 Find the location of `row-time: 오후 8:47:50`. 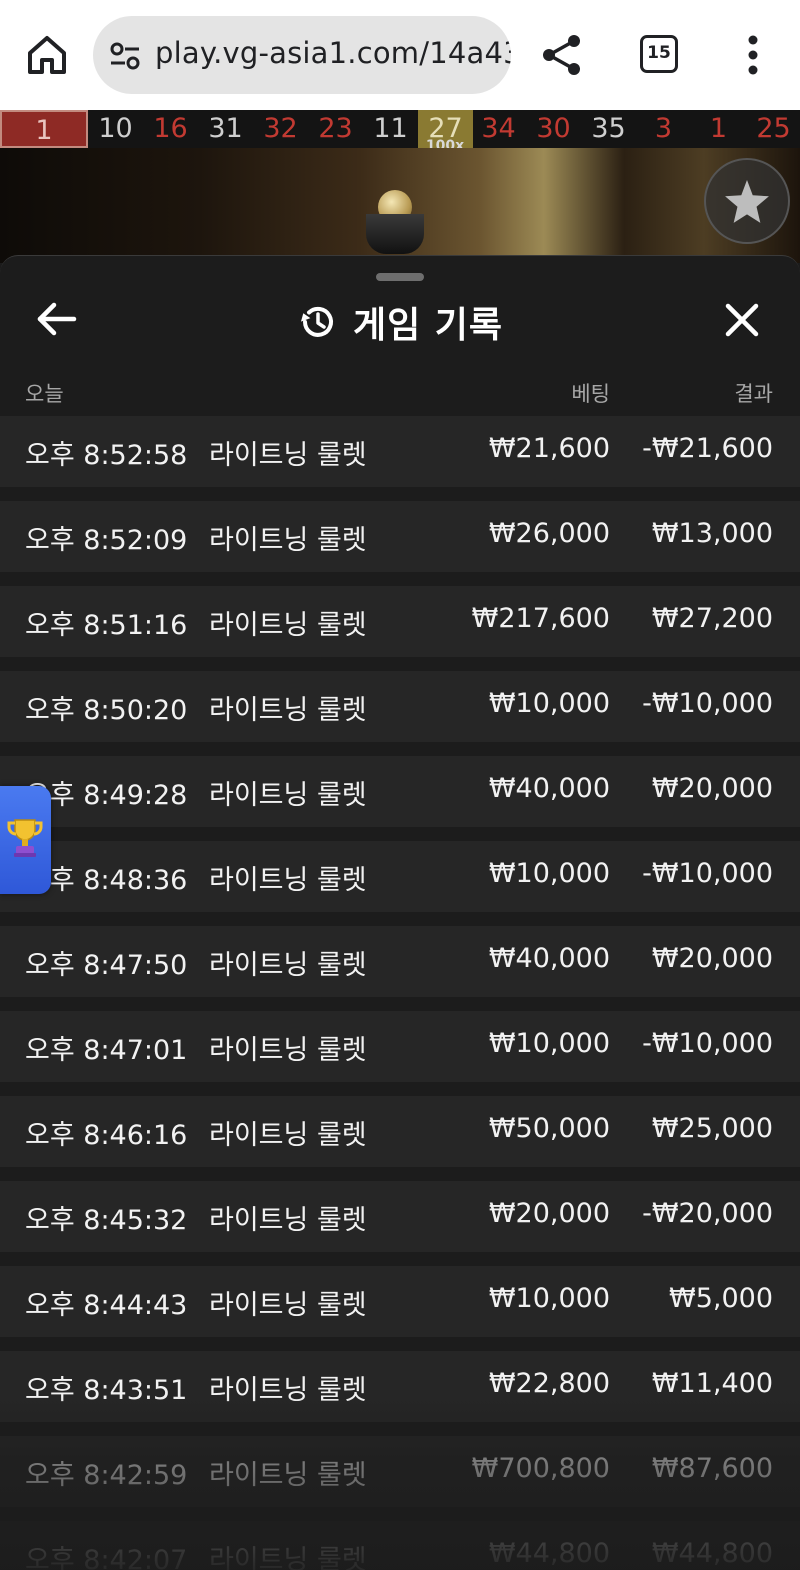

row-time: 오후 8:47:50 is located at coordinates (106, 965).